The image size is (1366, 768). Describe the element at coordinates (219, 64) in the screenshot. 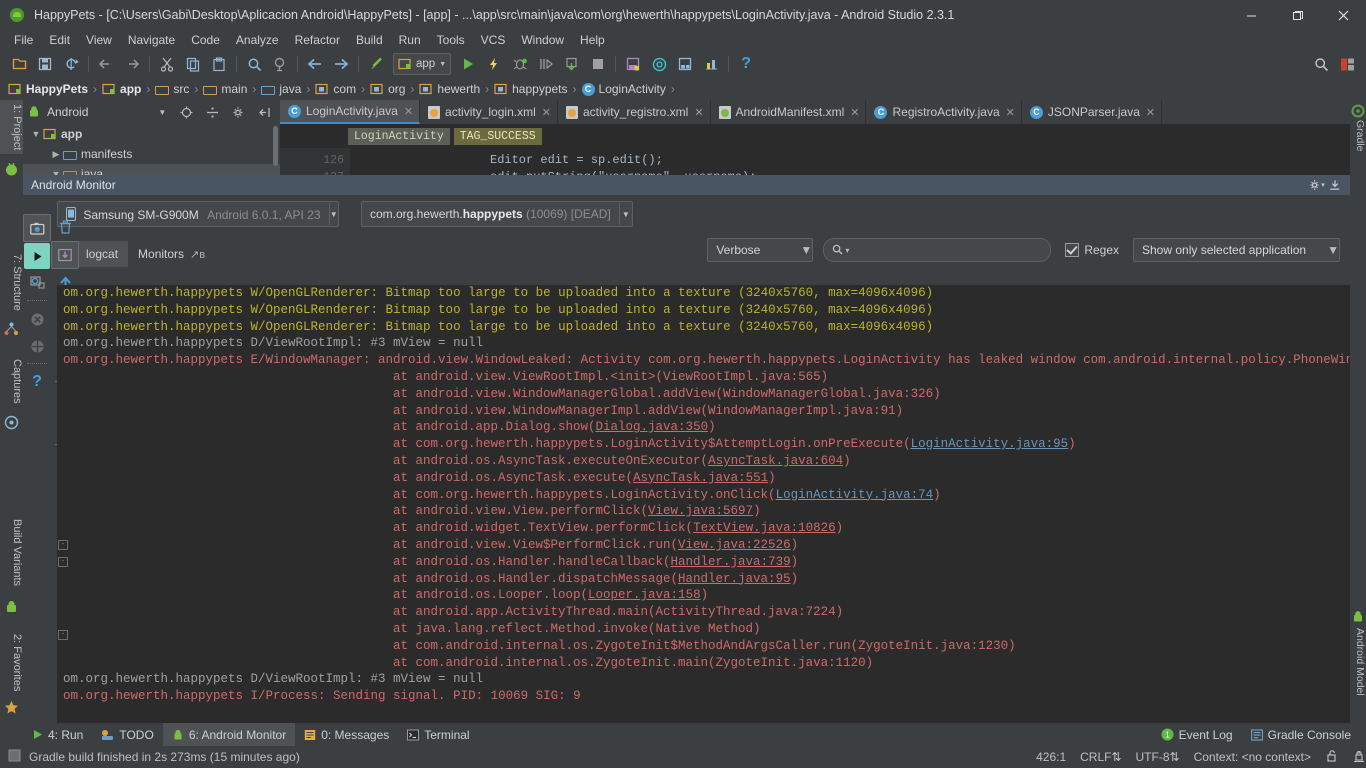

I see `paste-icon` at that location.